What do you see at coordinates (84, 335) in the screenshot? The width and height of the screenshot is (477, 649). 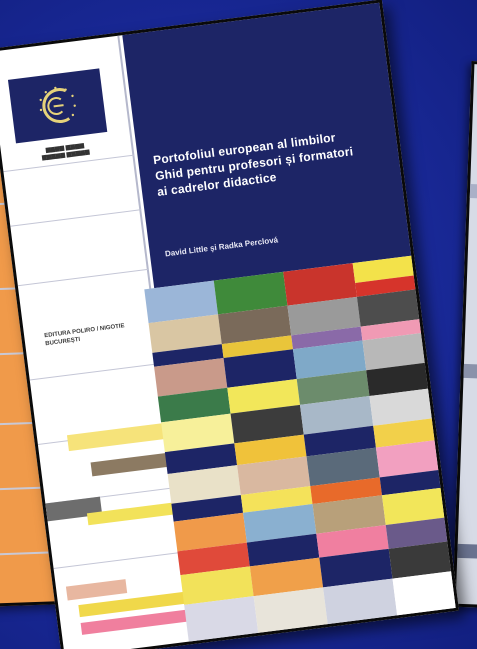 I see `cover-publisher: EDITURA POLIRO / NIGOTIE BUCUREȘTI` at bounding box center [84, 335].